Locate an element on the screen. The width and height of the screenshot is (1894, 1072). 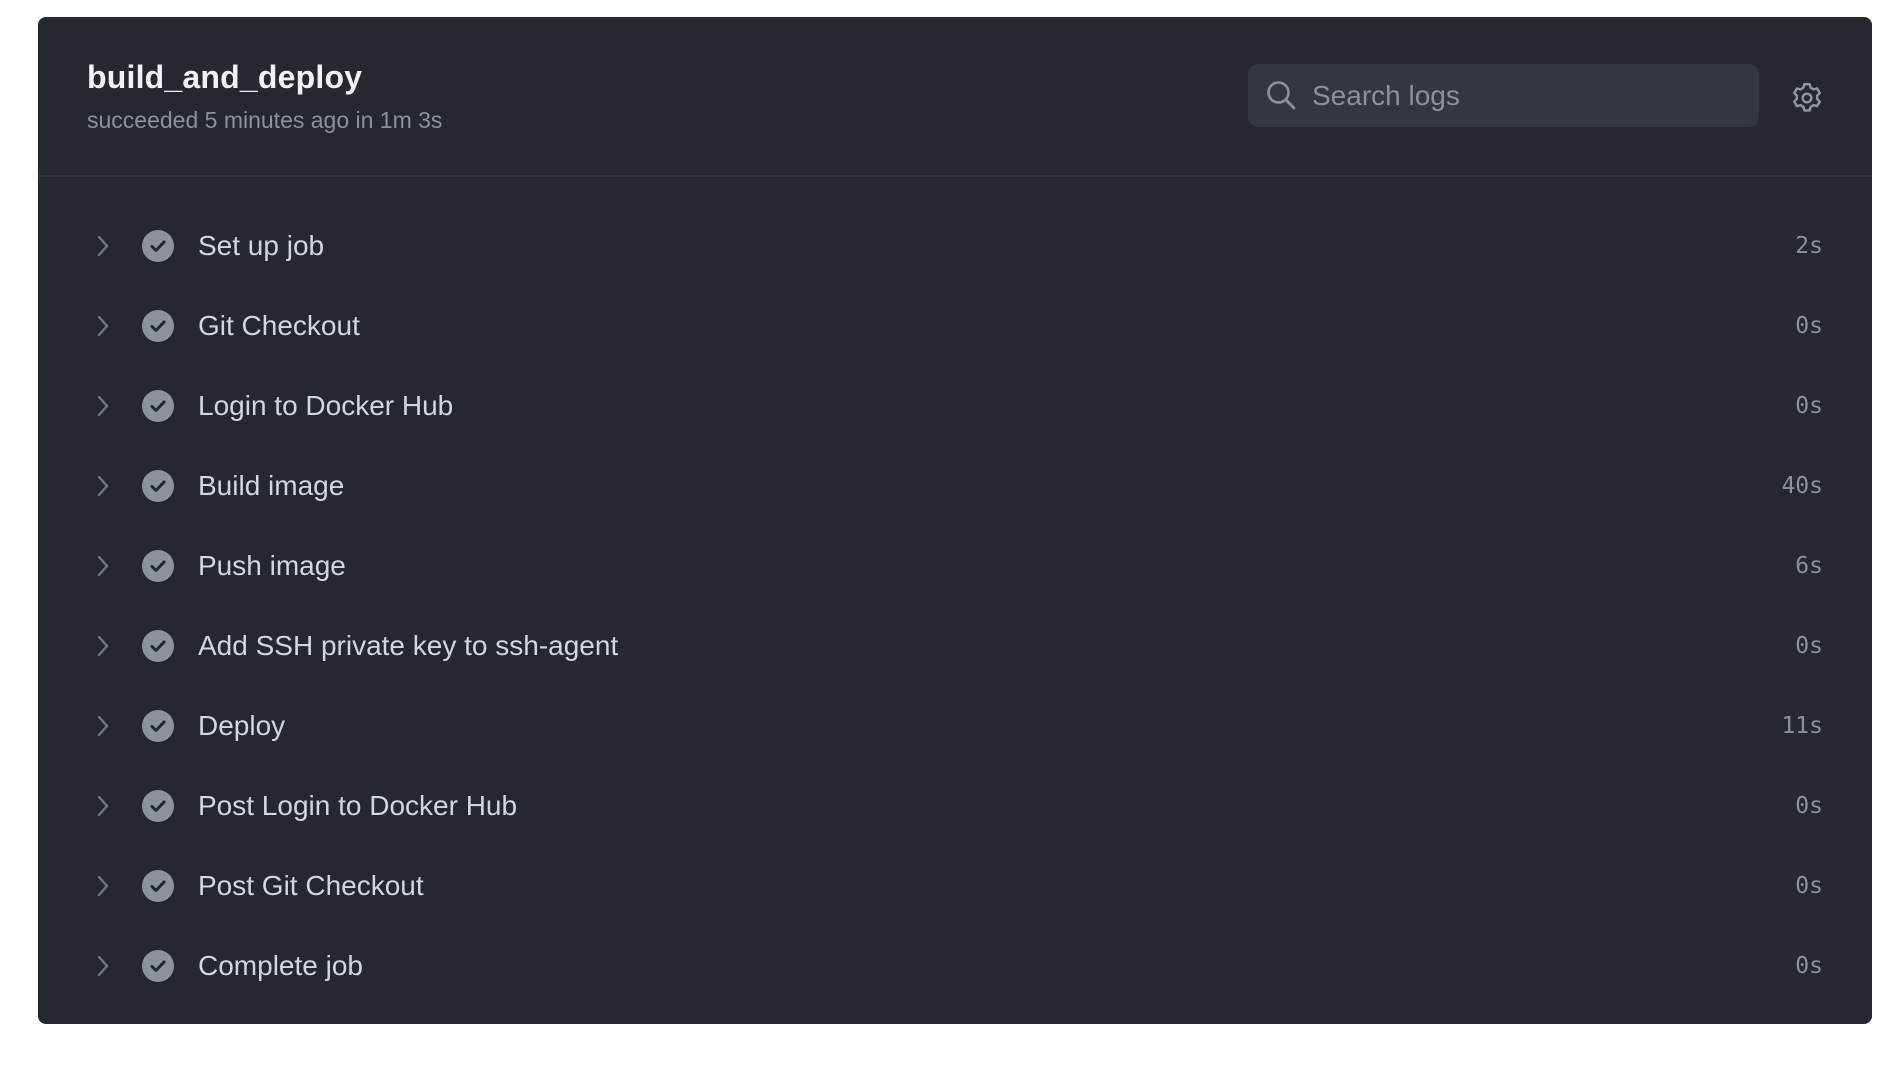
search-logs-box is located at coordinates (1503, 95).